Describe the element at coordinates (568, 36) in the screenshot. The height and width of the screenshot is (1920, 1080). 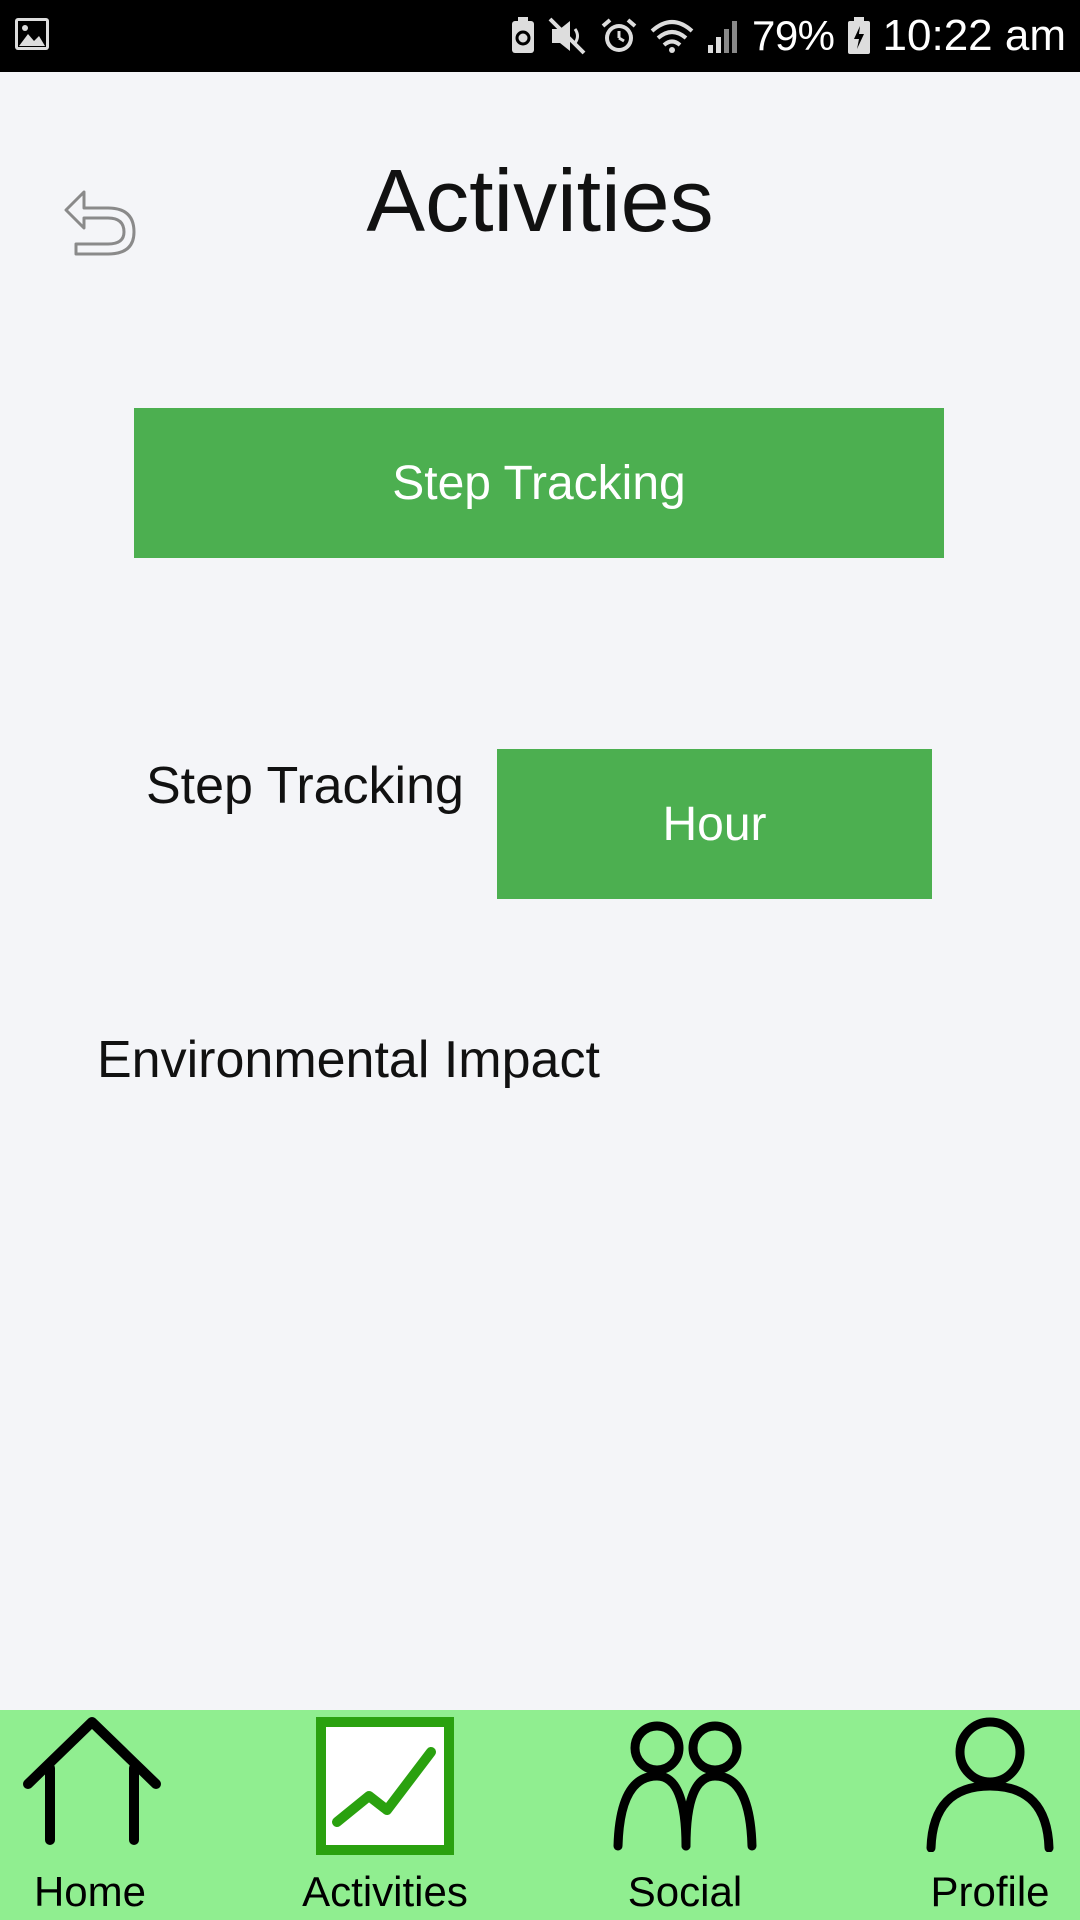
I see `mute-icon` at that location.